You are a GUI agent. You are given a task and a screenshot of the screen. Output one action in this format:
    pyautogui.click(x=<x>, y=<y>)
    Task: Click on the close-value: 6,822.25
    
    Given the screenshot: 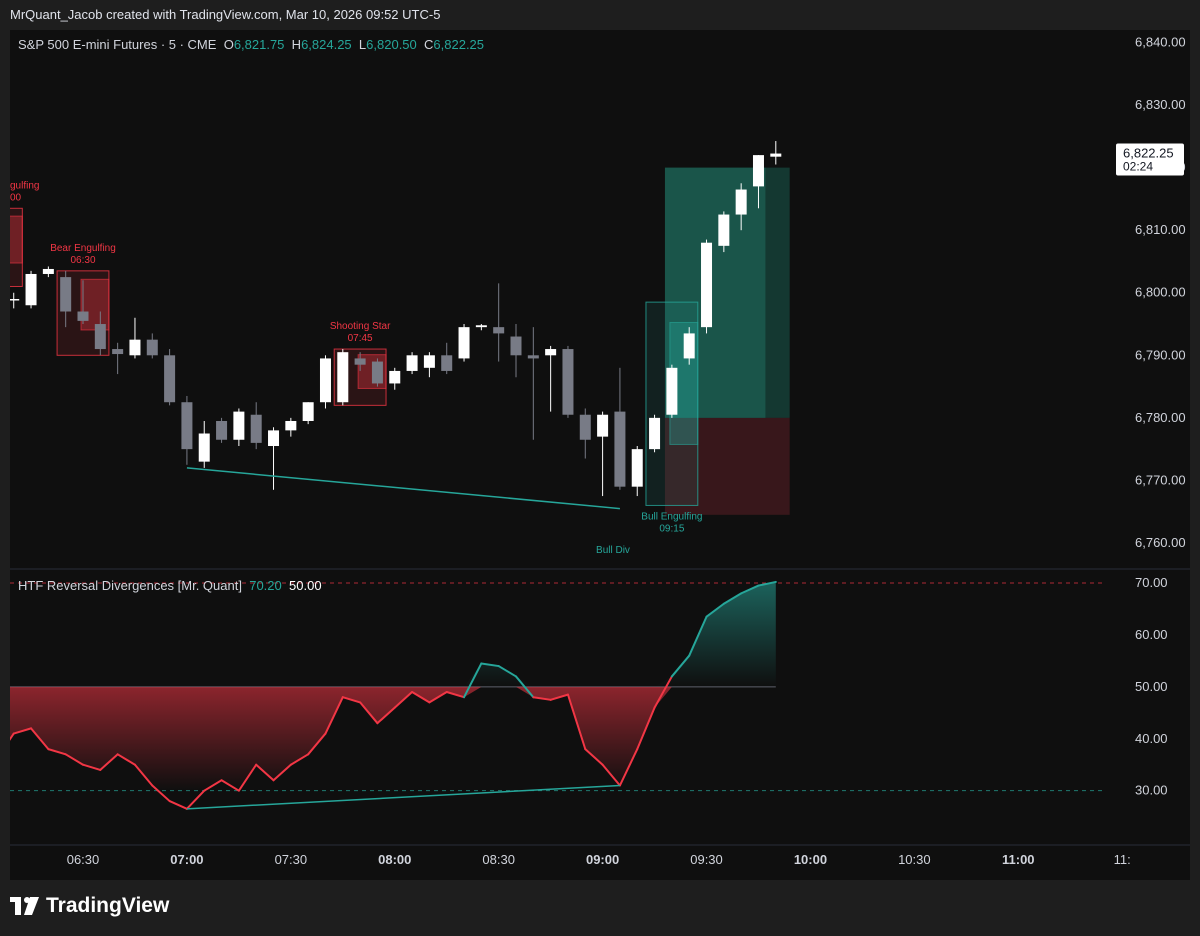 What is the action you would take?
    pyautogui.click(x=459, y=44)
    